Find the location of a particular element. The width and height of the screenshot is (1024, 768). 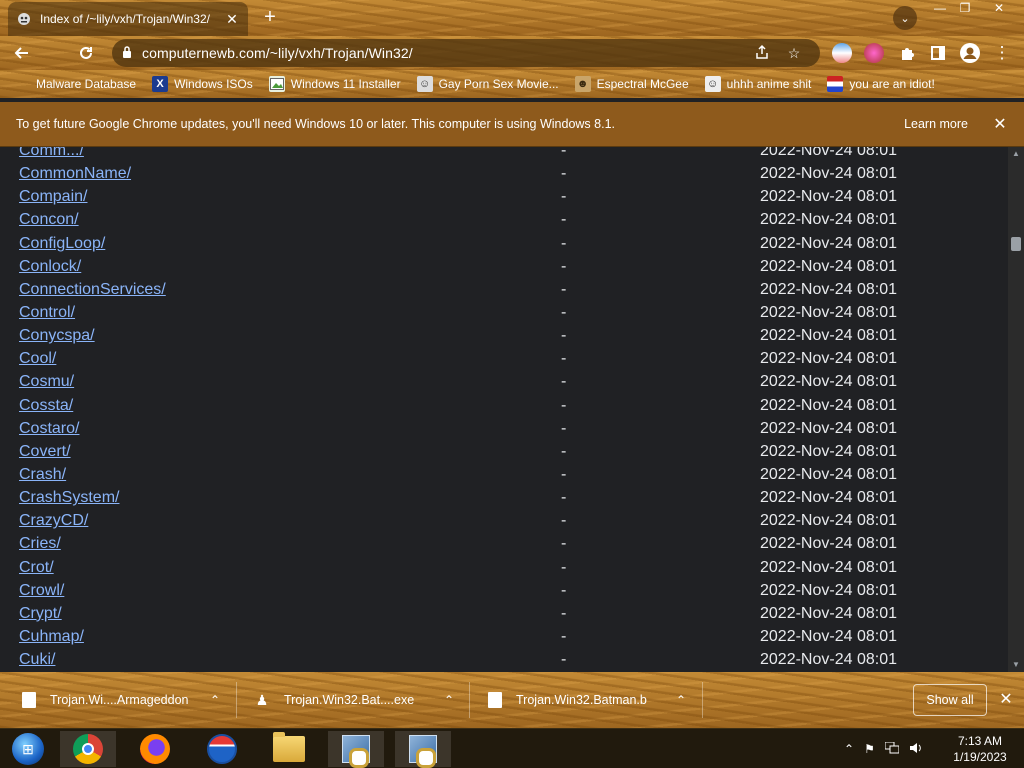

bookmark-you-are-an-idiot: you are an idiot! is located at coordinates (881, 84).